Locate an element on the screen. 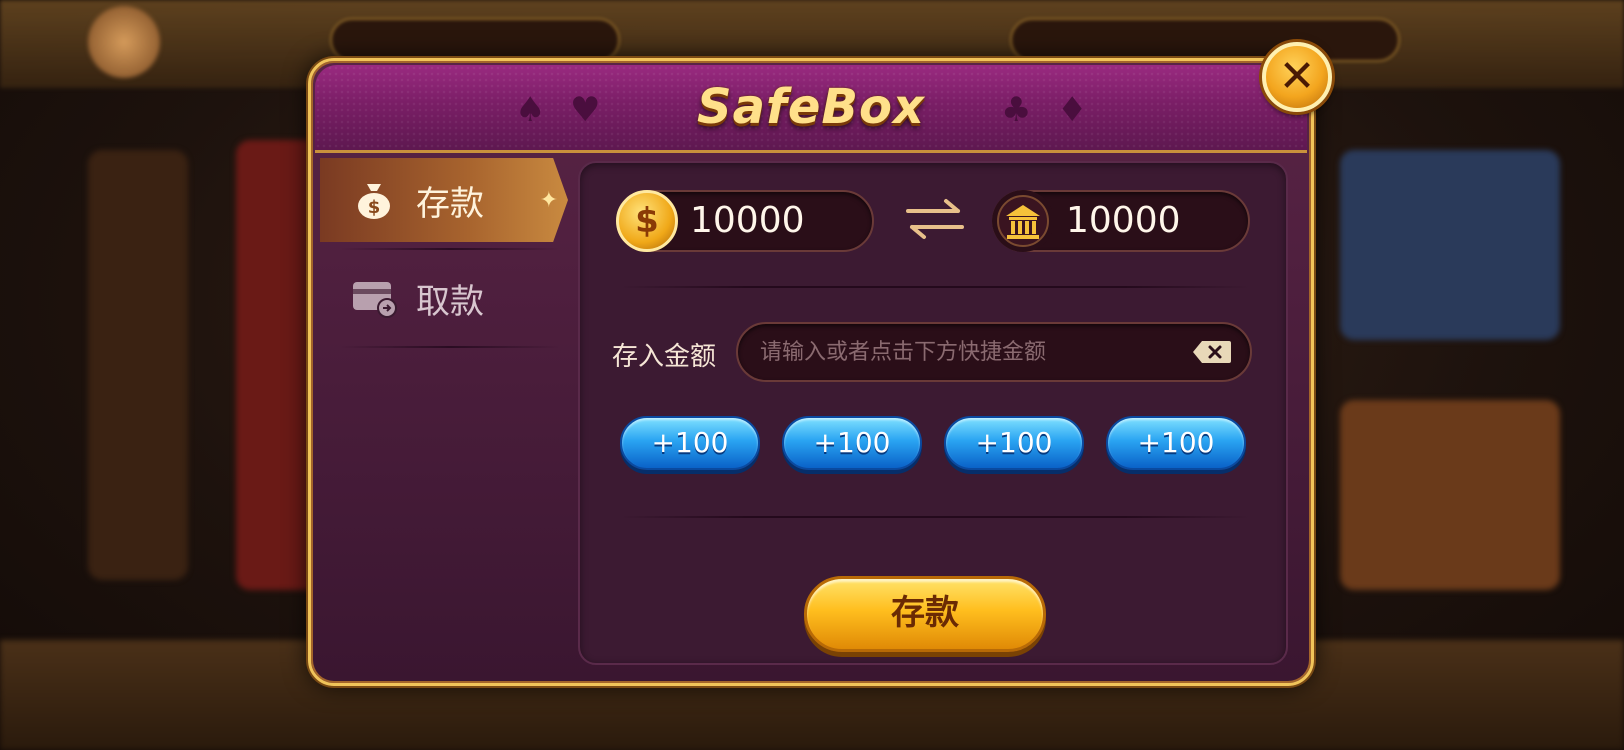  tab-withdraw: 取款 is located at coordinates (444, 298).